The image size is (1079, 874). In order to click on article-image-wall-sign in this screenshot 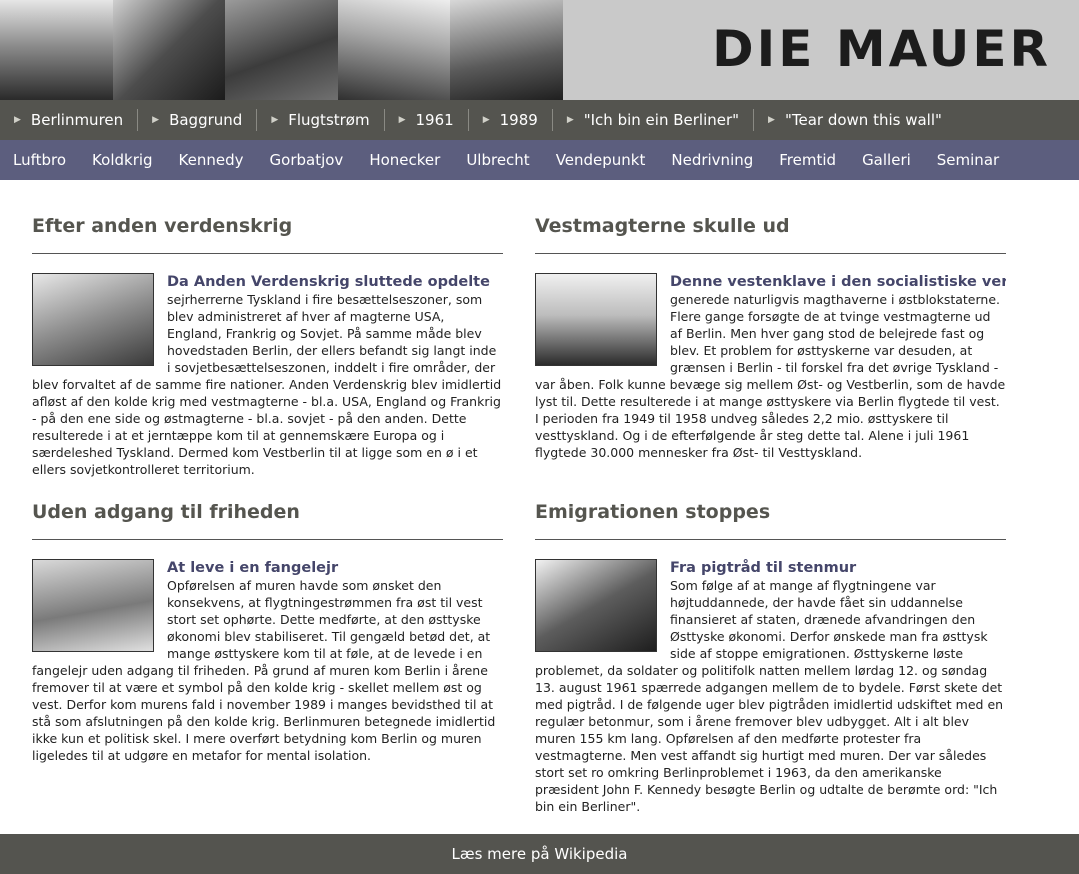, I will do `click(93, 319)`.